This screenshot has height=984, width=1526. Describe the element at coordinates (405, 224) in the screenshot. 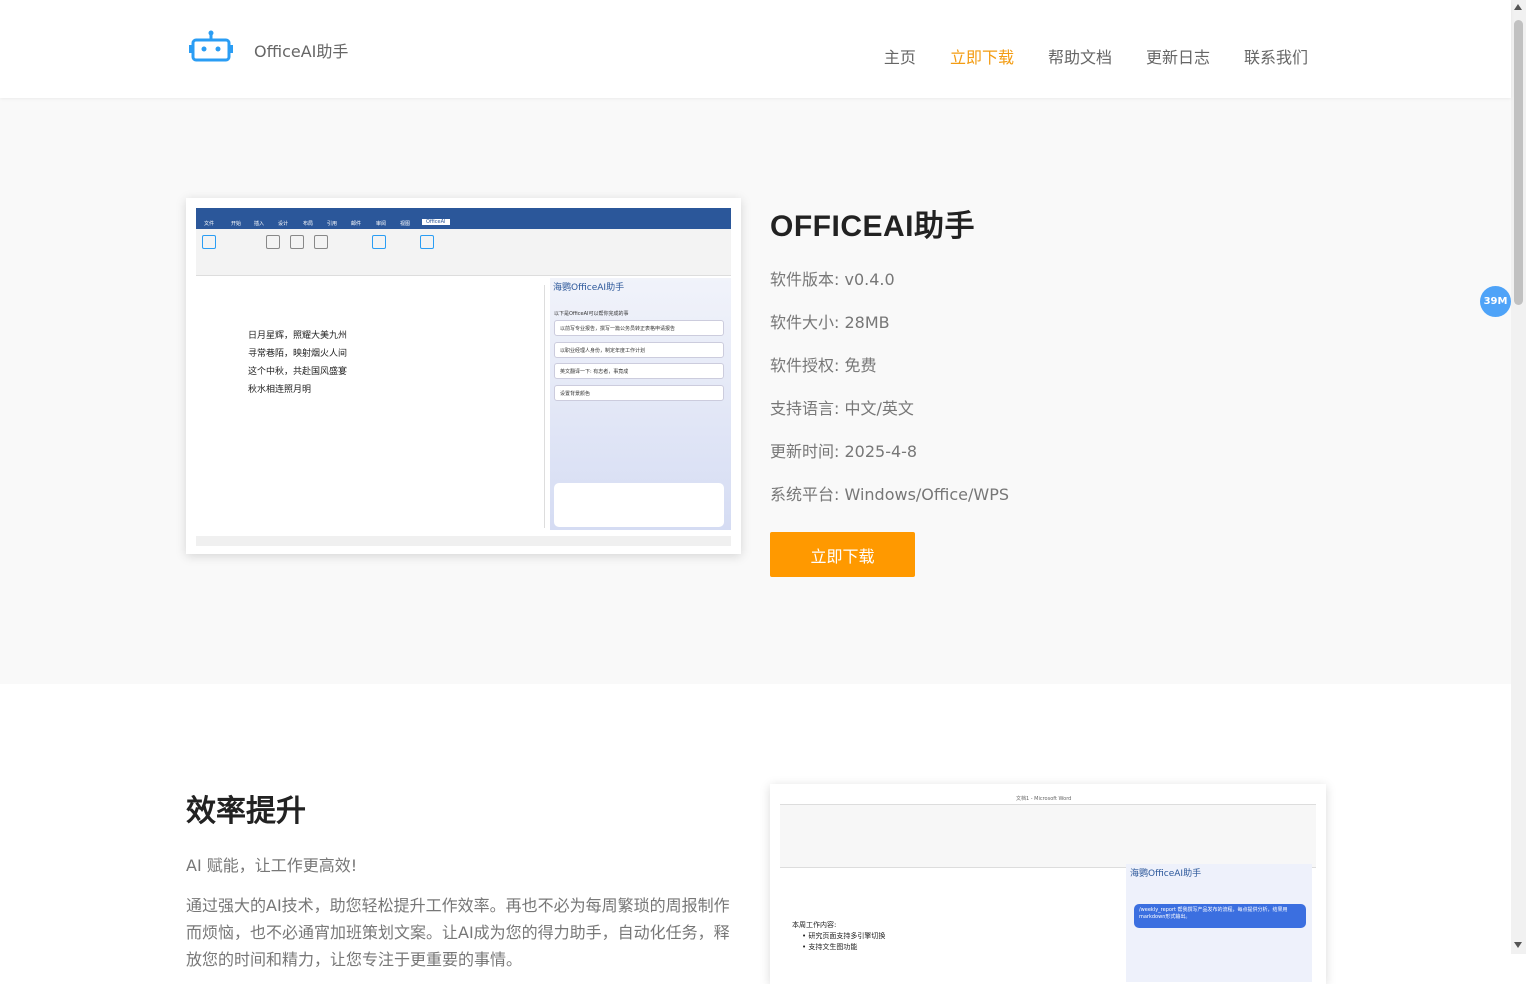

I see `word-tab: 视图` at that location.